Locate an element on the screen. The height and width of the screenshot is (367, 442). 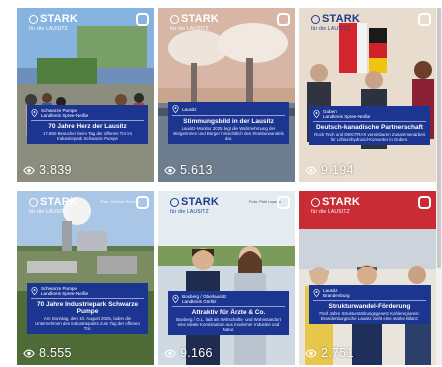
photo-credit: Foto: Dietmar Brucher is located at coordinates (120, 201).